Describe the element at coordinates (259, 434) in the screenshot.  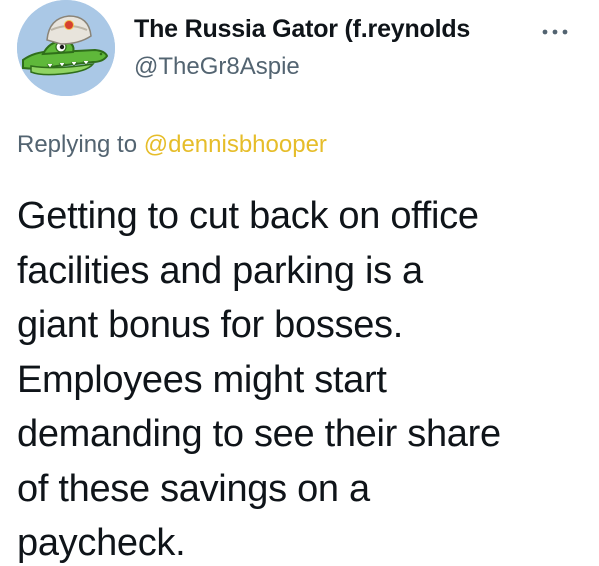
I see `tweet-text-line: demanding to see their share` at that location.